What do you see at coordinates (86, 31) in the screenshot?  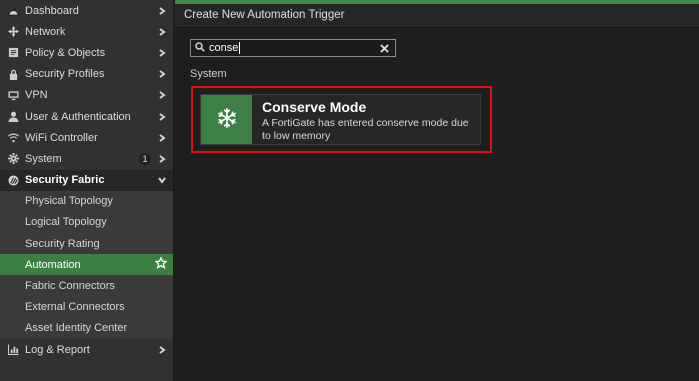 I see `nav-network: Network` at bounding box center [86, 31].